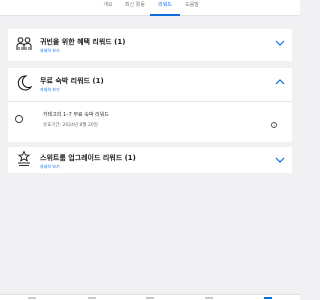 This screenshot has height=300, width=320. I want to click on card-title: 스위트룸 업그레이드 리워드 (1), so click(88, 158).